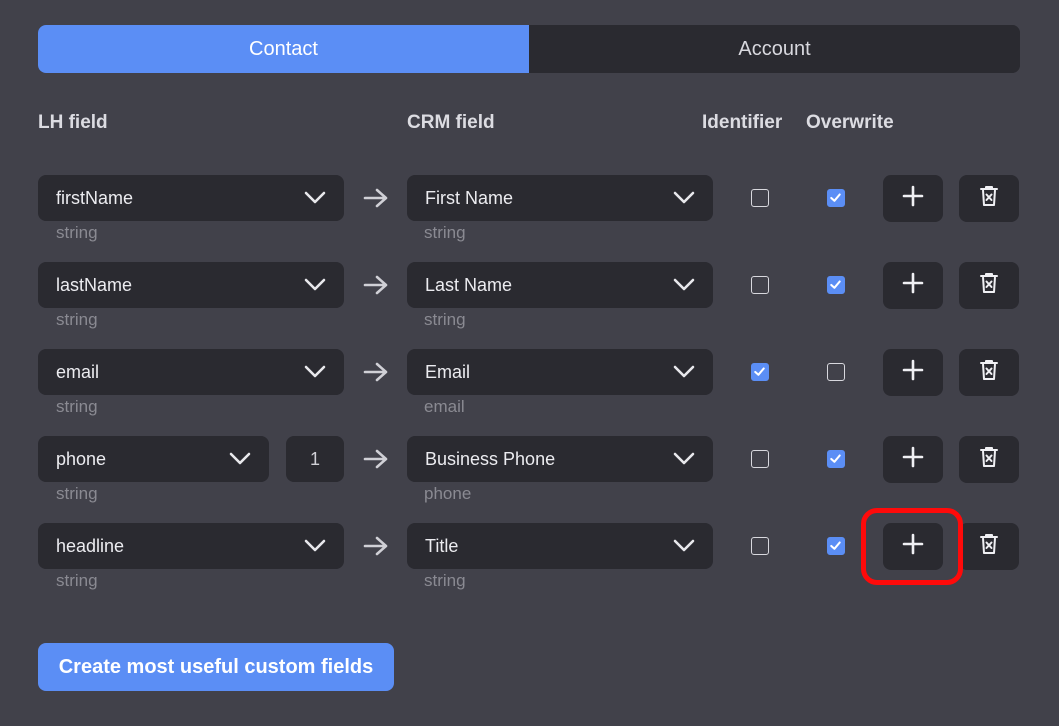 This screenshot has height=726, width=1059. Describe the element at coordinates (560, 546) in the screenshot. I see `crm-field-select: Title` at that location.